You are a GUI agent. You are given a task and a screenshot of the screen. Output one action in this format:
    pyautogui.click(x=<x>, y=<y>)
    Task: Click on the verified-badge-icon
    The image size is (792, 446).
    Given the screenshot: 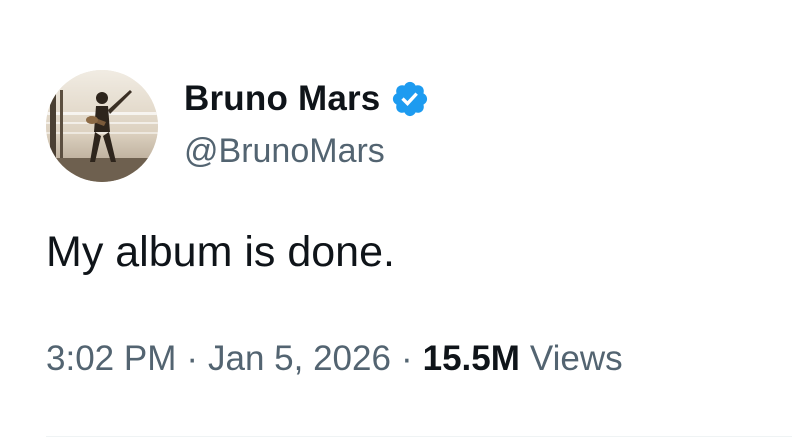 What is the action you would take?
    pyautogui.click(x=410, y=99)
    